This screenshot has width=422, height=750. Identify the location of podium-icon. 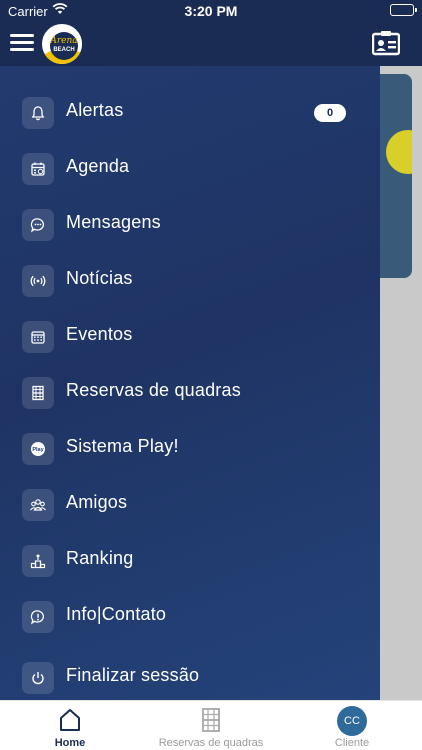
(38, 561).